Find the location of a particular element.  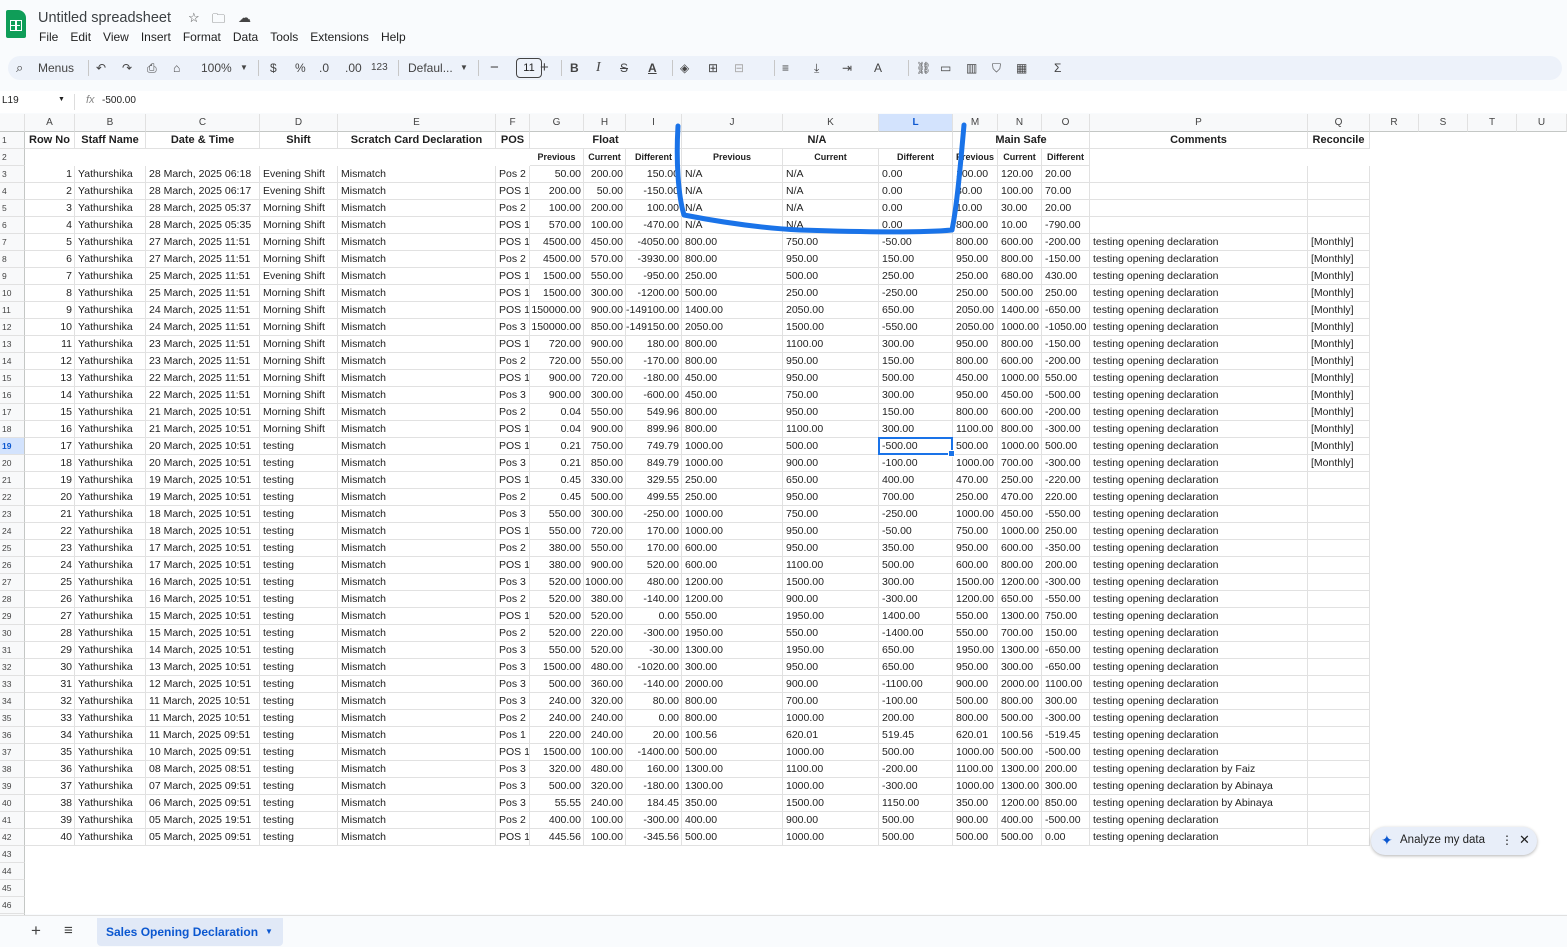

cell-i36: 20.00 is located at coordinates (654, 735).